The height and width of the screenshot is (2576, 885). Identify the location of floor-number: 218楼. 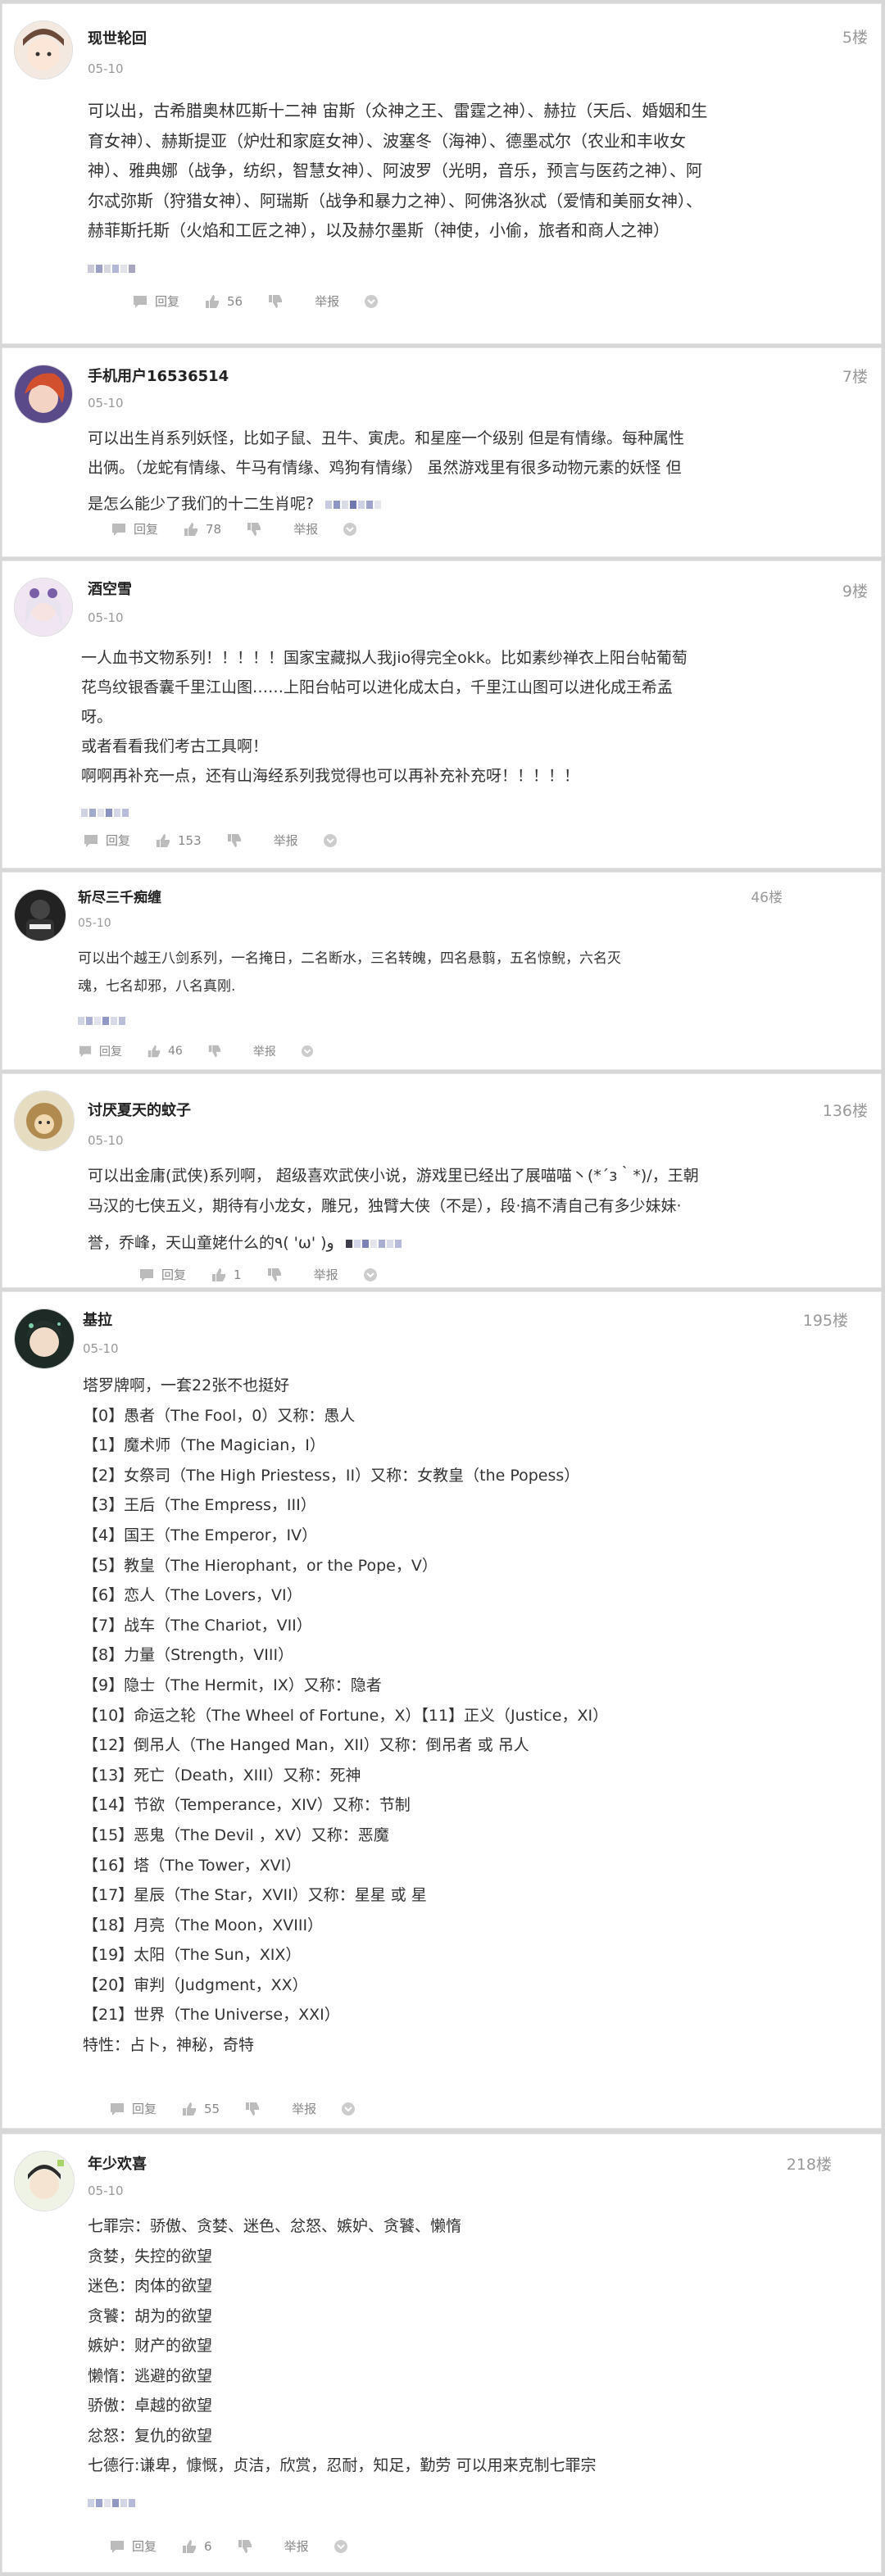
(809, 2165).